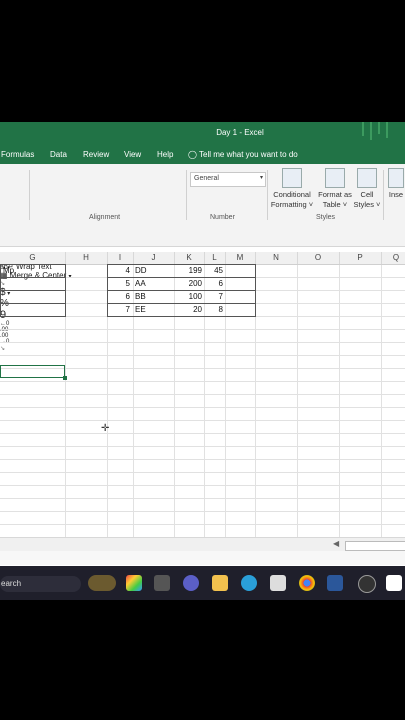 The height and width of the screenshot is (720, 405). Describe the element at coordinates (132, 154) in the screenshot. I see `tab-view: View` at that location.